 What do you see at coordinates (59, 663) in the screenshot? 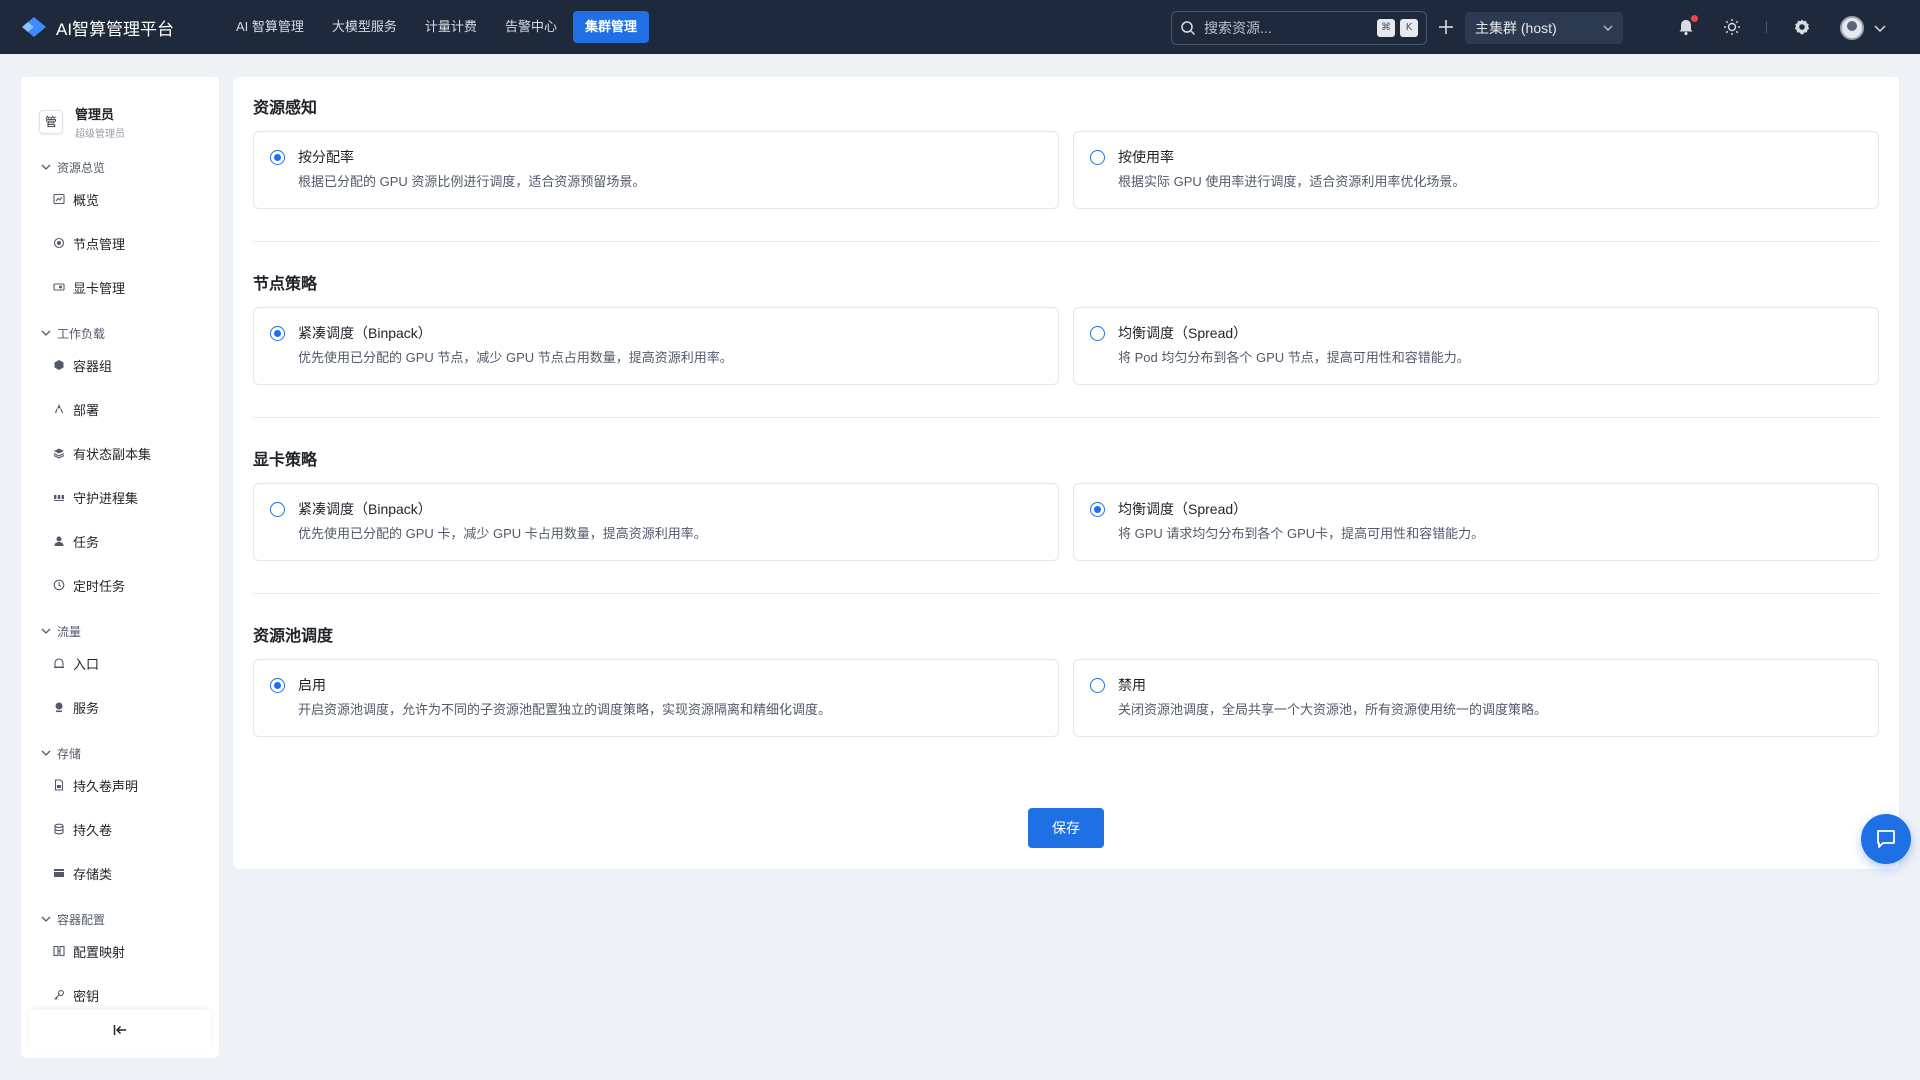
I see `ingress-icon` at bounding box center [59, 663].